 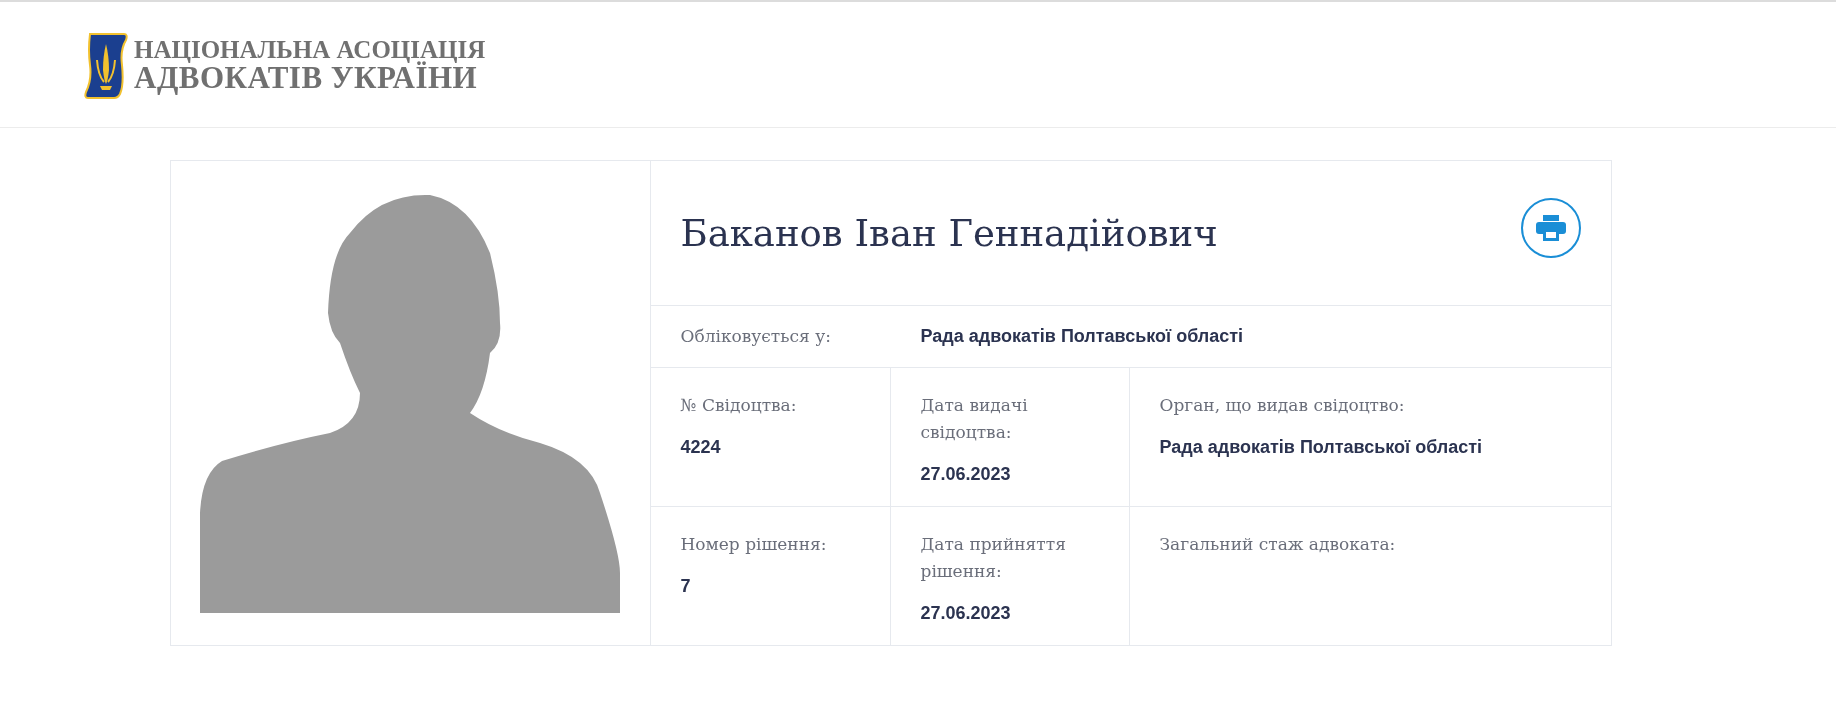 I want to click on field-value: 4224, so click(x=701, y=447).